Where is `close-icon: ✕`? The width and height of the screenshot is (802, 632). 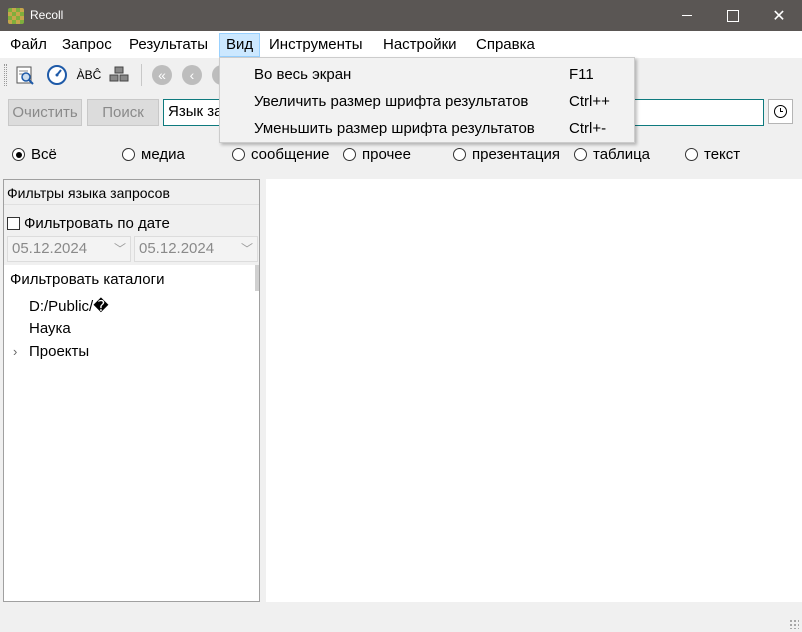
close-icon: ✕ is located at coordinates (779, 16).